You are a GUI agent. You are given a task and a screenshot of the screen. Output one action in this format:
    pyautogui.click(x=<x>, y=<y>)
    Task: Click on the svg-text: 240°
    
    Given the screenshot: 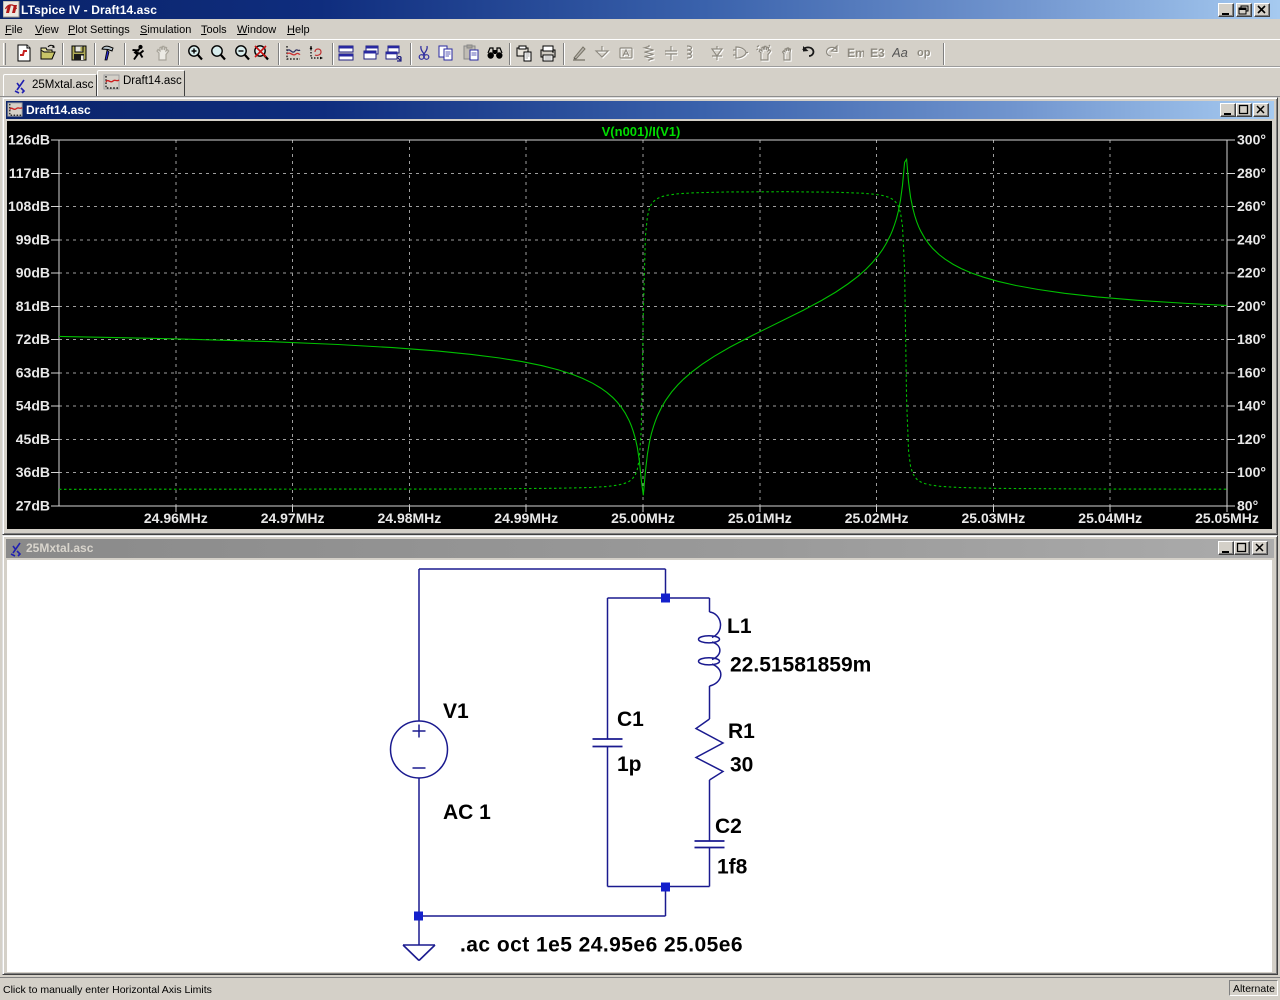 What is the action you would take?
    pyautogui.click(x=1251, y=239)
    